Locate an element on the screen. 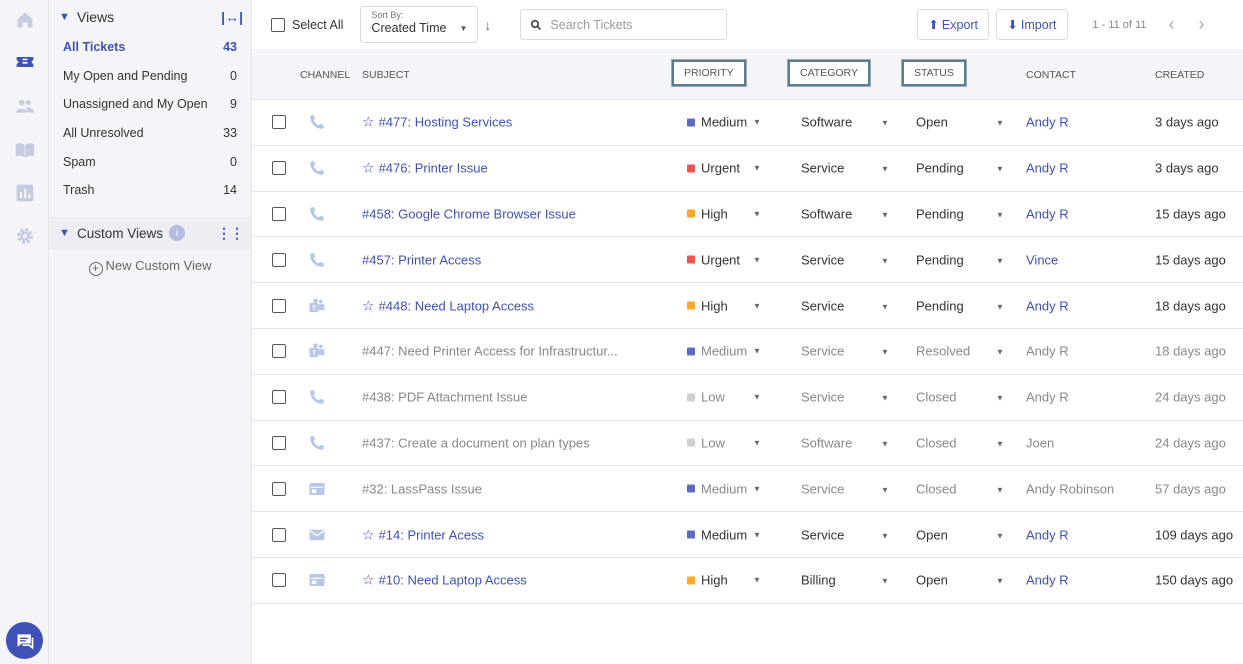 Image resolution: width=1243 pixels, height=664 pixels. contacts-icon is located at coordinates (25, 106).